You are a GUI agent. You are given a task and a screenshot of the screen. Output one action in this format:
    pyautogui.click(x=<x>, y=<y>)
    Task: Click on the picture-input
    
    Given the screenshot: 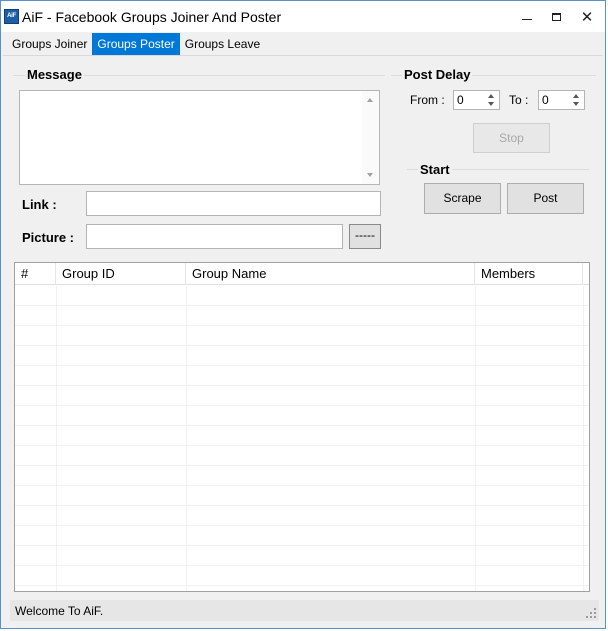 What is the action you would take?
    pyautogui.click(x=214, y=236)
    